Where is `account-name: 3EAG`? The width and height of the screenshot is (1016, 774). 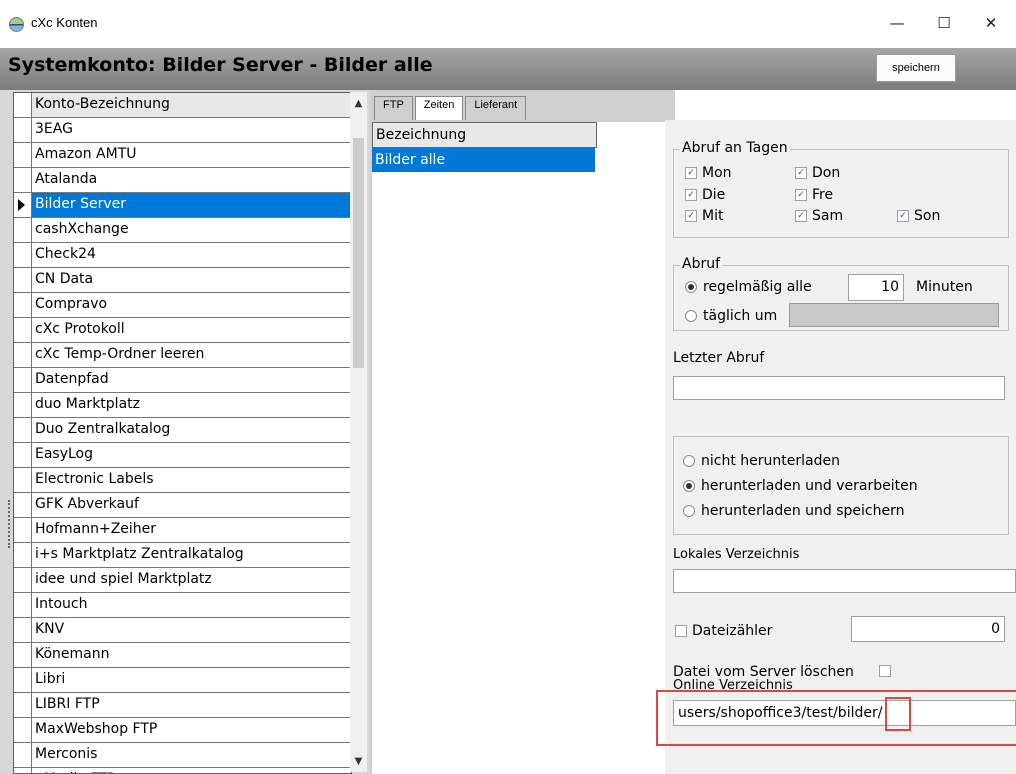 account-name: 3EAG is located at coordinates (191, 130).